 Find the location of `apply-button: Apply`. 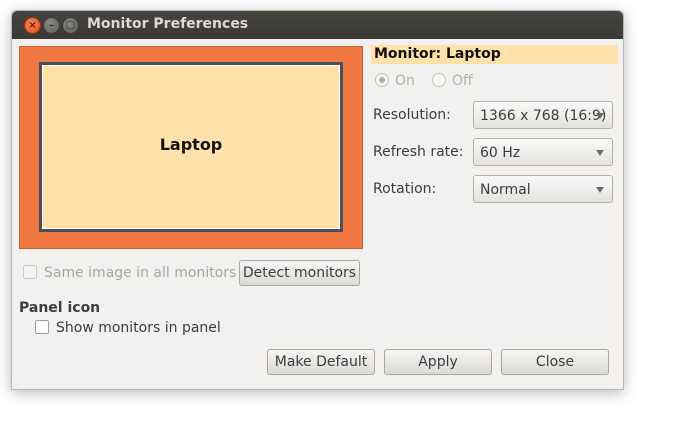

apply-button: Apply is located at coordinates (438, 362).